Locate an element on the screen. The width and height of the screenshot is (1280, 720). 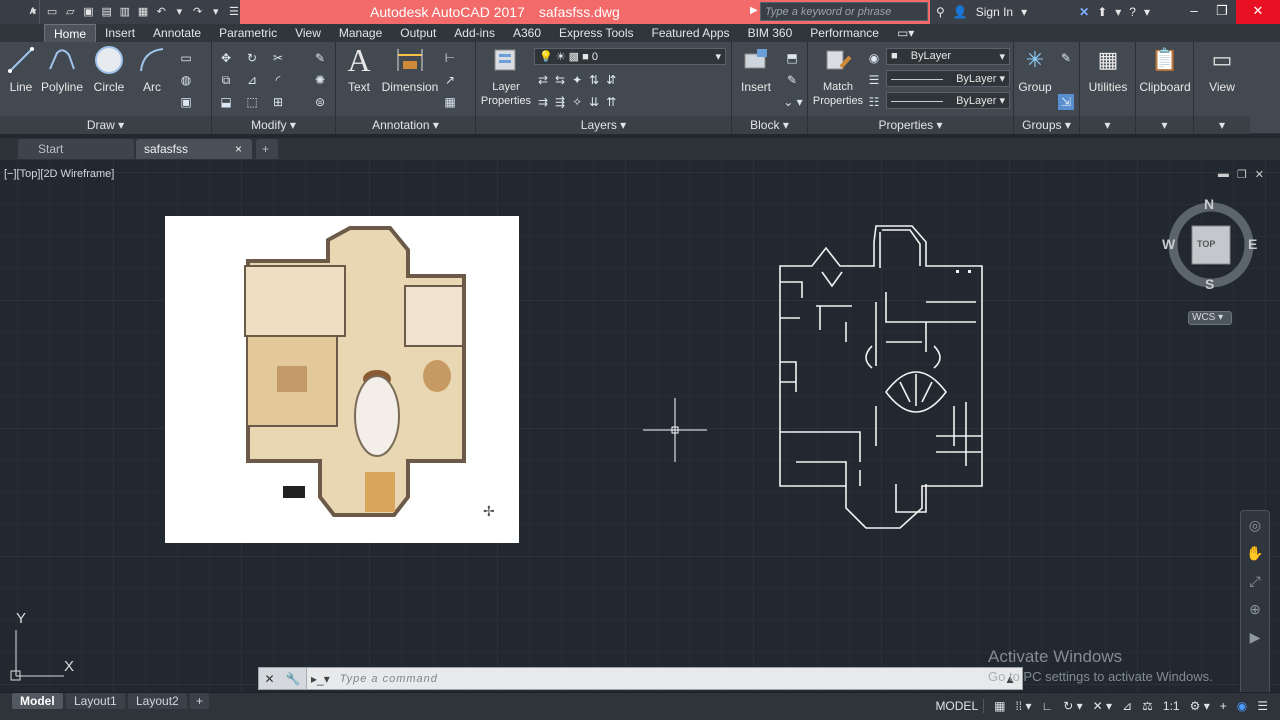
viewcube: N S W E TOP is located at coordinates (1210, 244).